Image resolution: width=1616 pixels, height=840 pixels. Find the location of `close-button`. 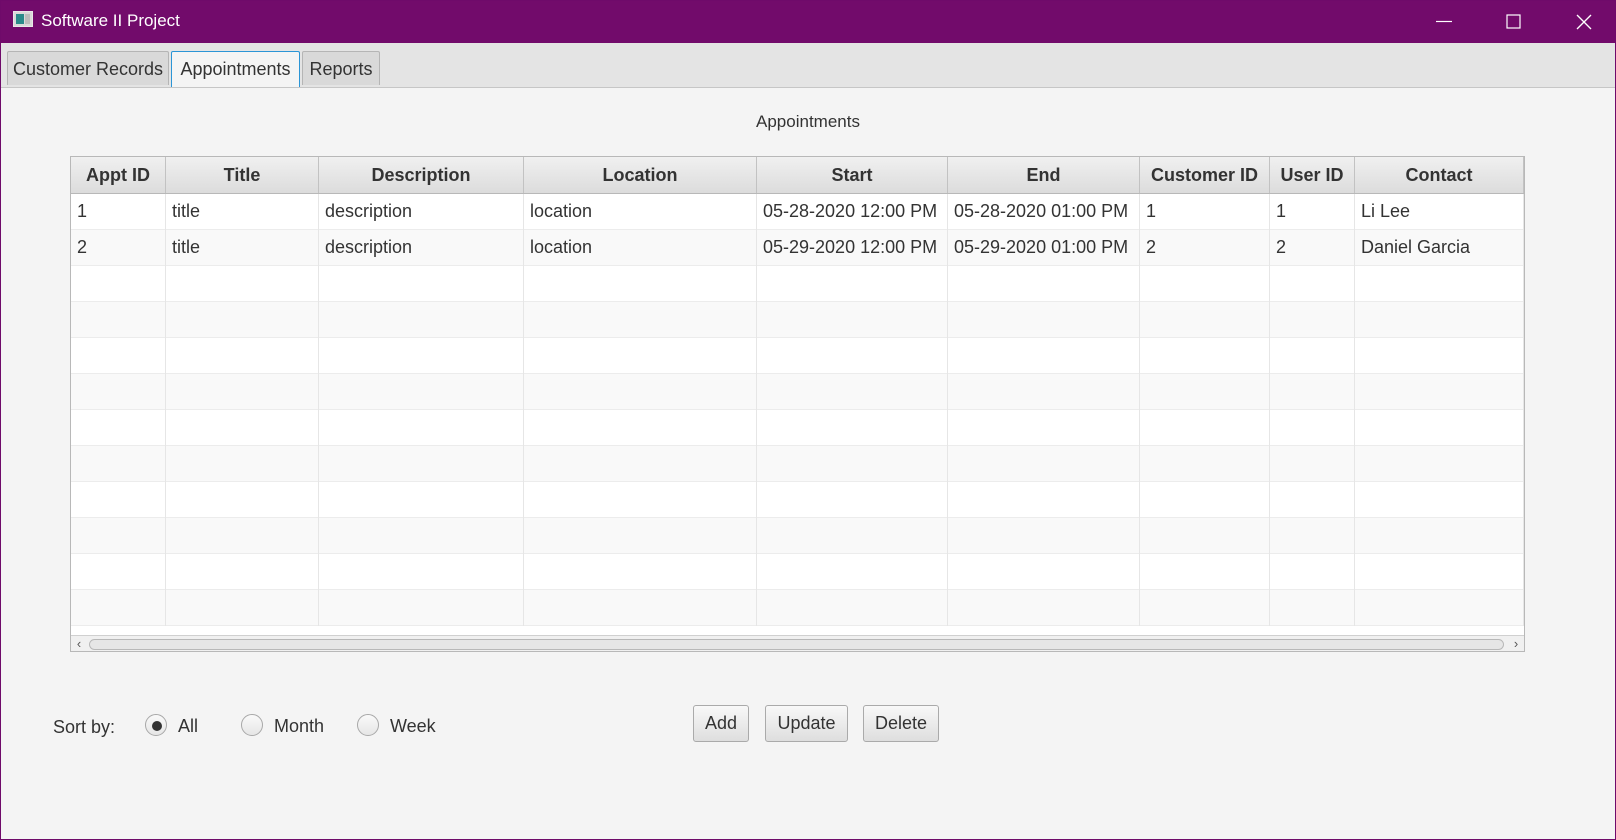

close-button is located at coordinates (1582, 21).